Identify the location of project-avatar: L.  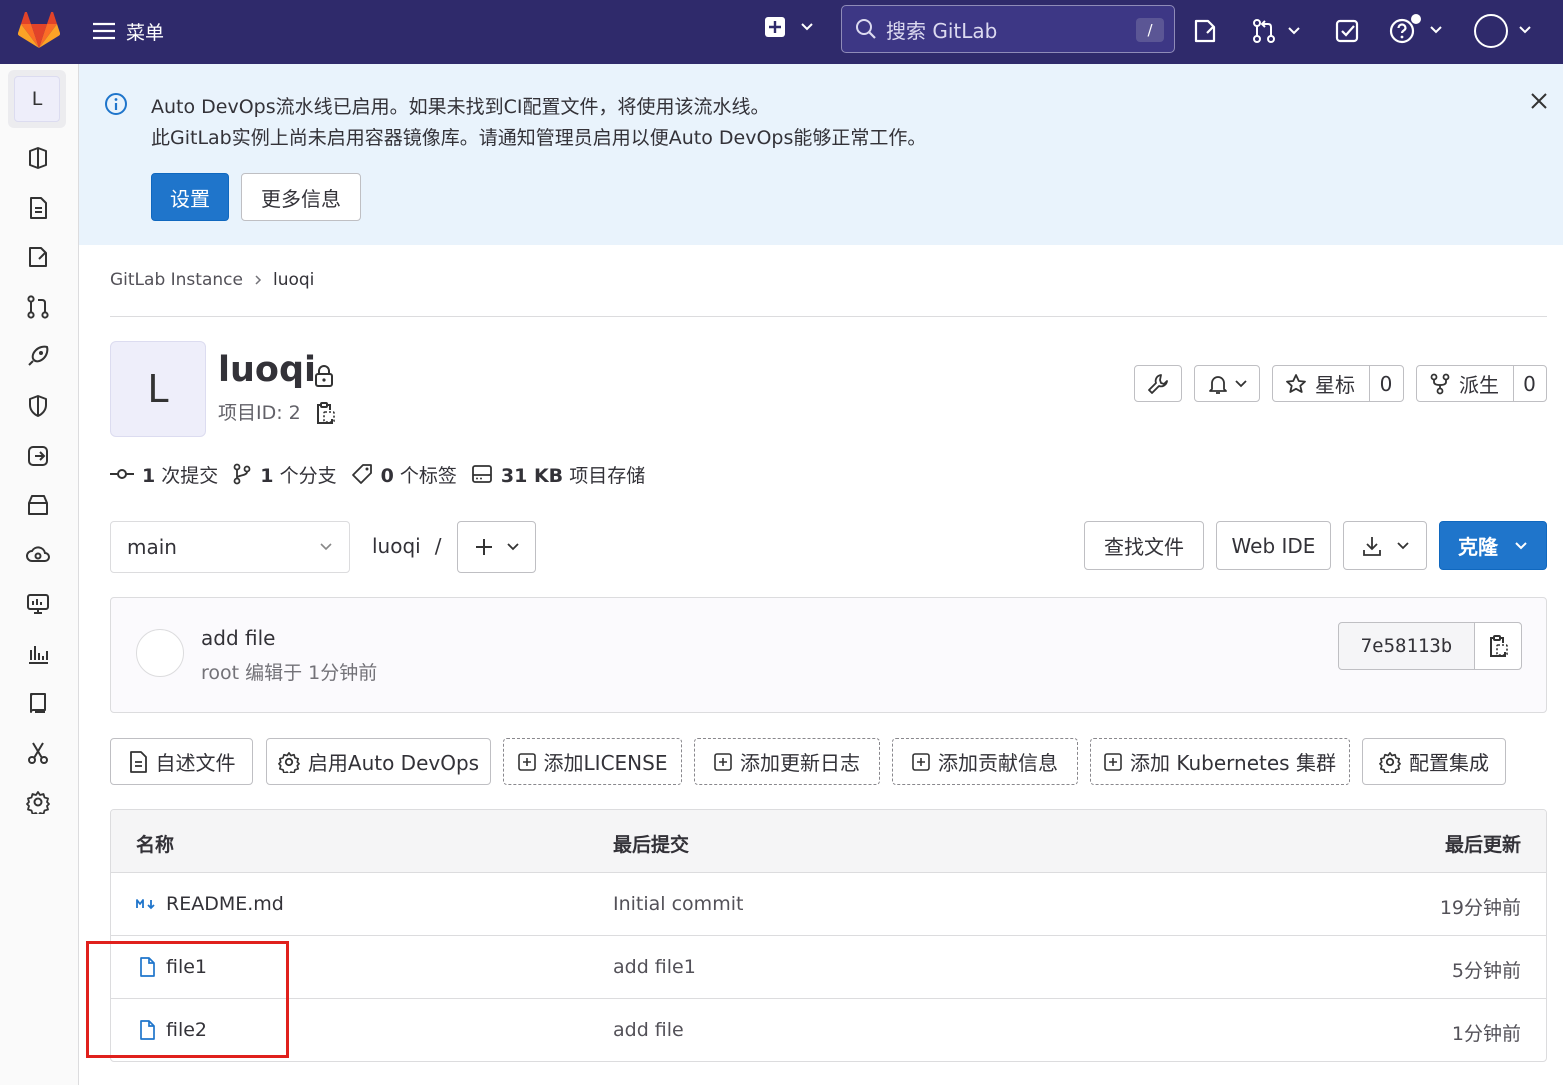
(158, 389).